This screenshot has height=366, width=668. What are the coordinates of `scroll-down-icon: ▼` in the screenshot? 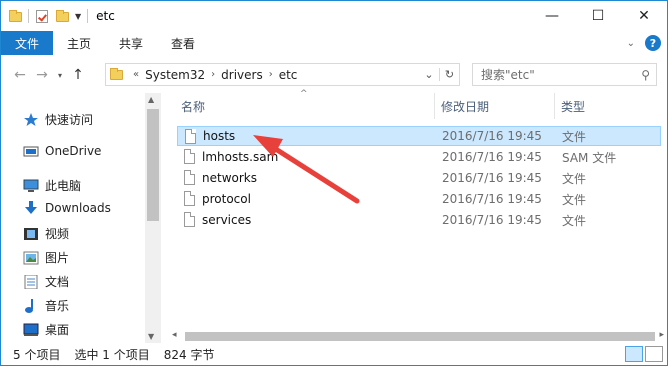 It's located at (151, 336).